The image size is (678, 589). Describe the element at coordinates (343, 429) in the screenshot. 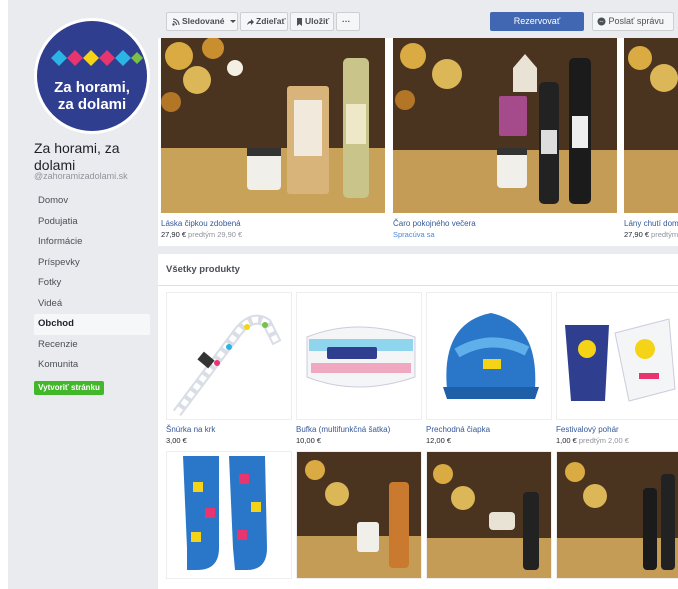

I see `product-title: Bufka (multifunkčná šatka)` at that location.